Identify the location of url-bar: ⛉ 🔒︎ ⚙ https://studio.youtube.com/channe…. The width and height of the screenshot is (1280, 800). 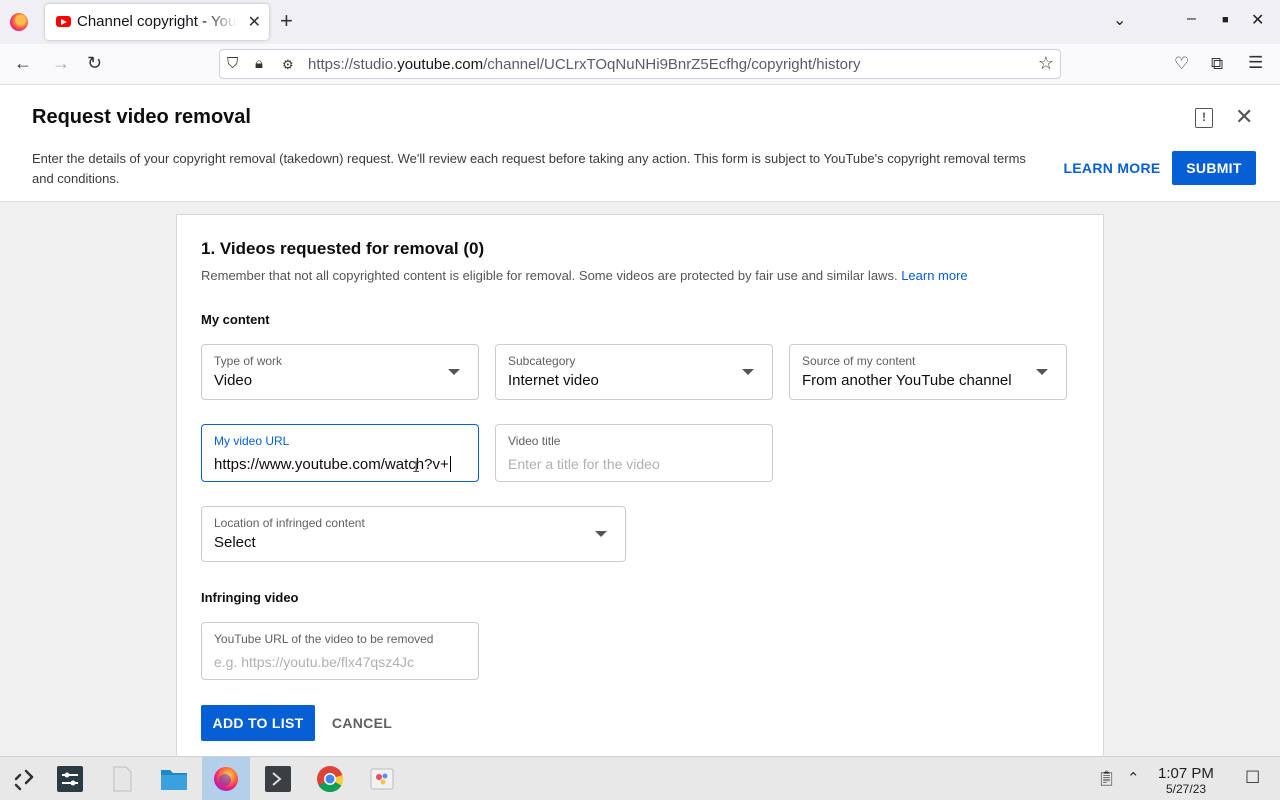
(640, 64).